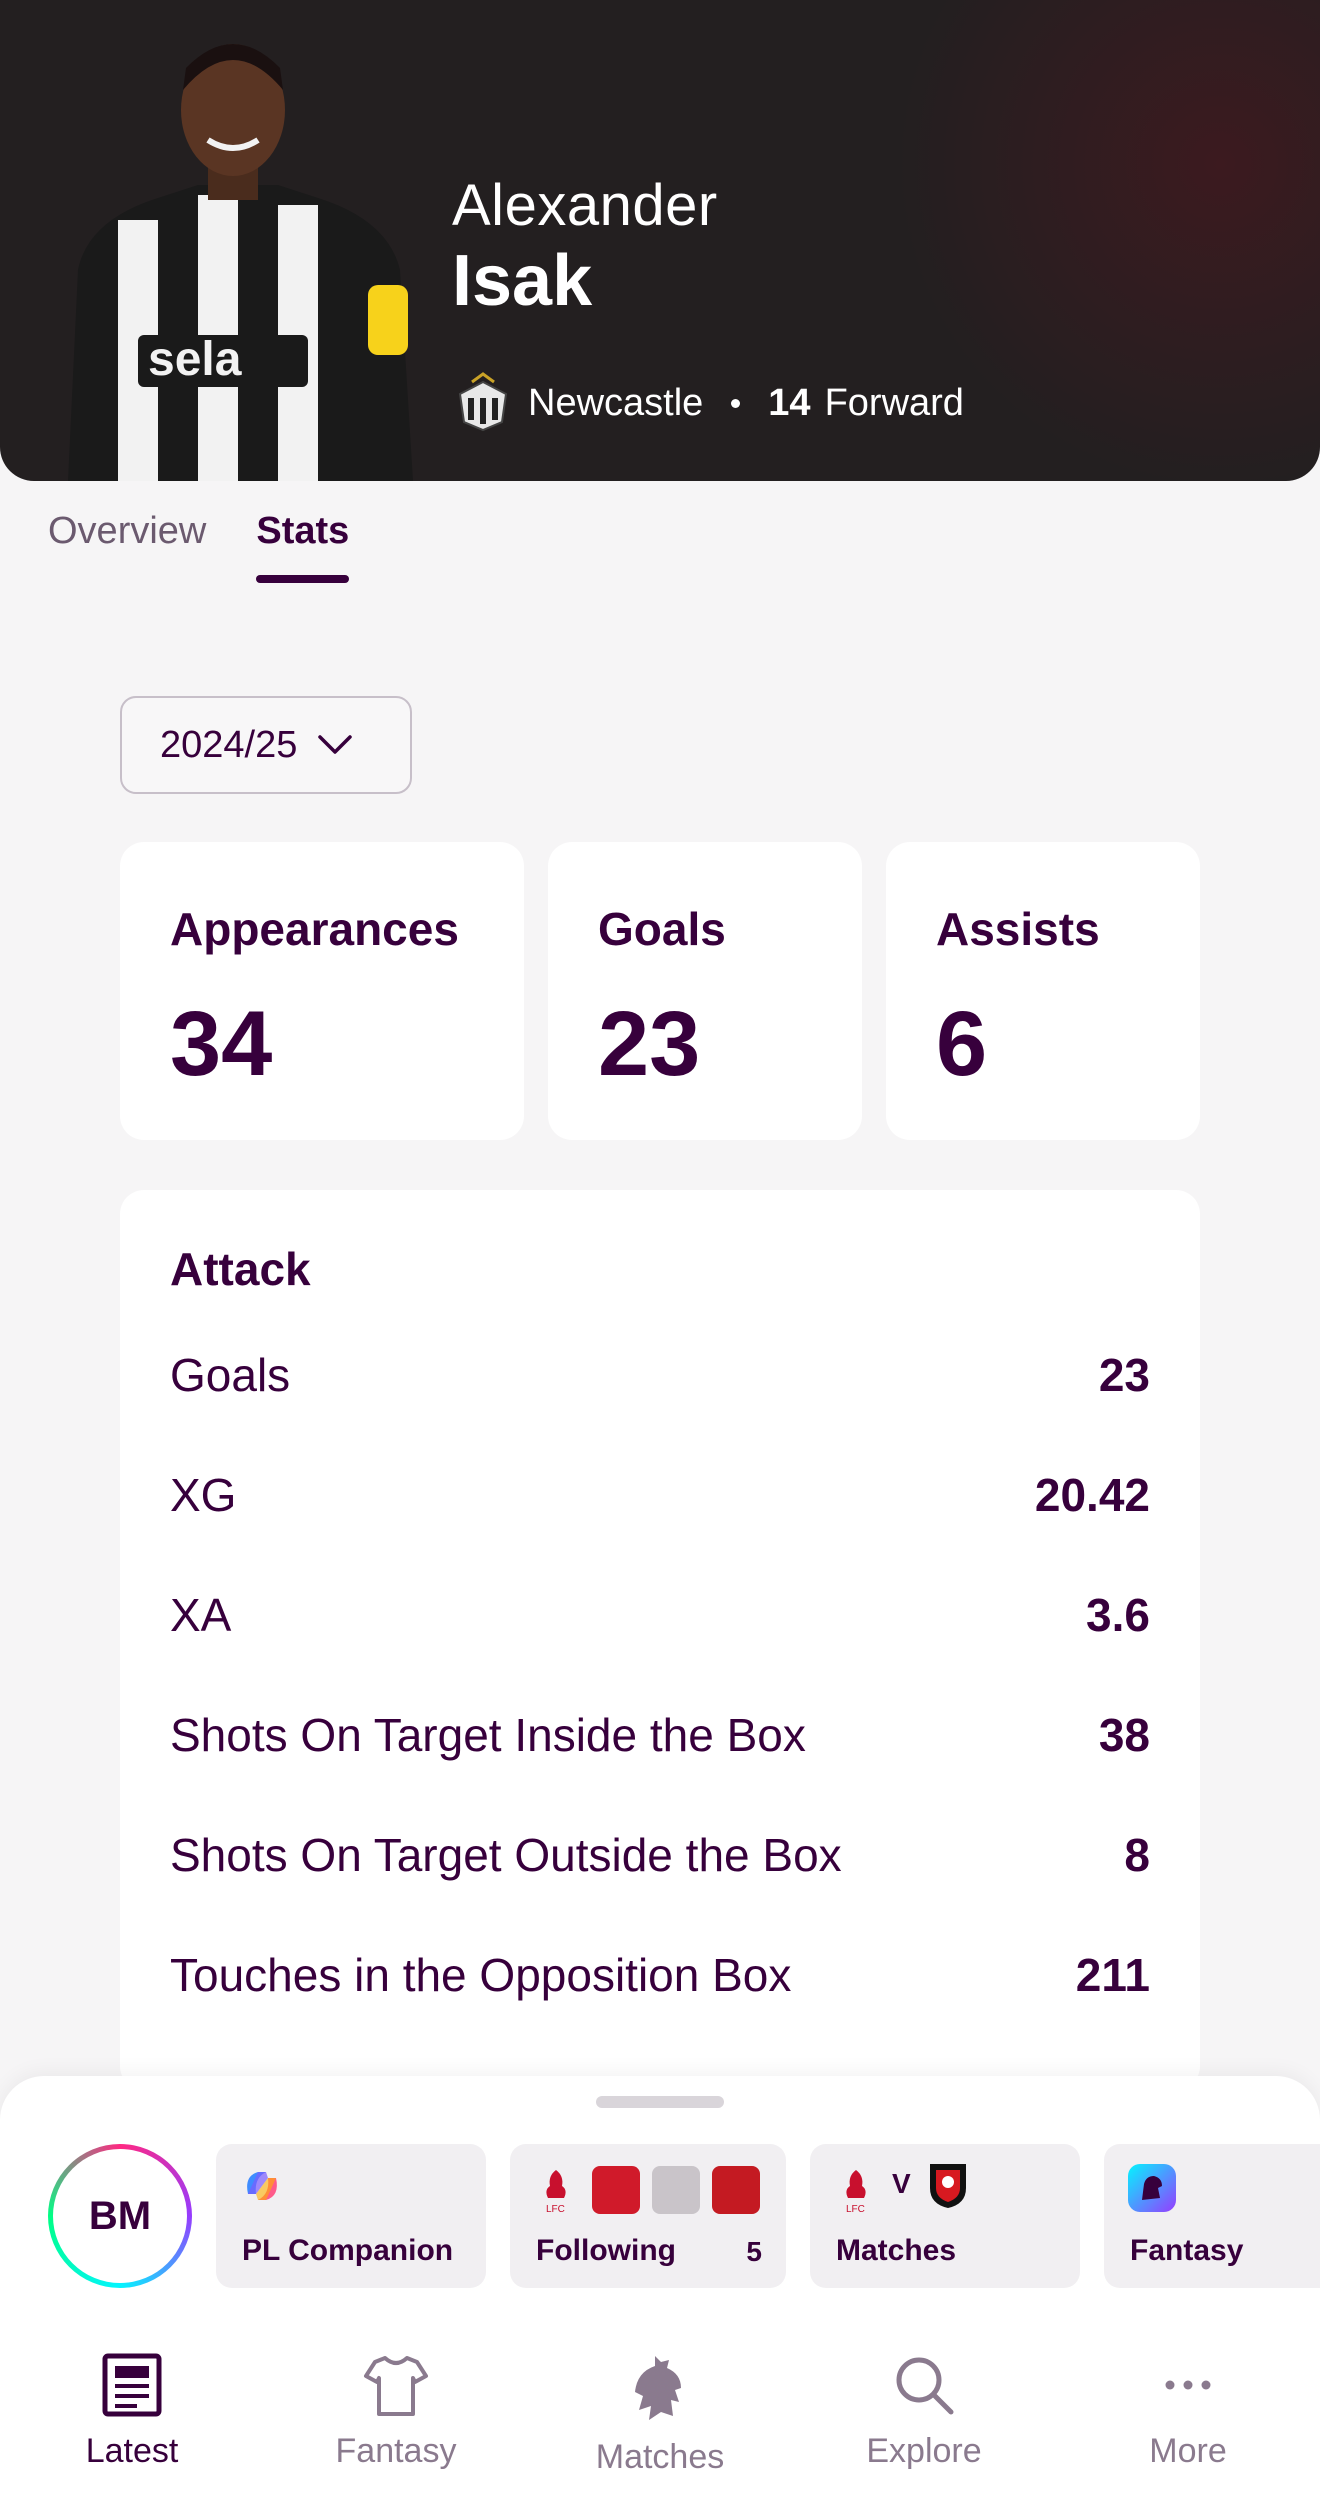  I want to click on stat-row-value: 3.6, so click(1118, 1615).